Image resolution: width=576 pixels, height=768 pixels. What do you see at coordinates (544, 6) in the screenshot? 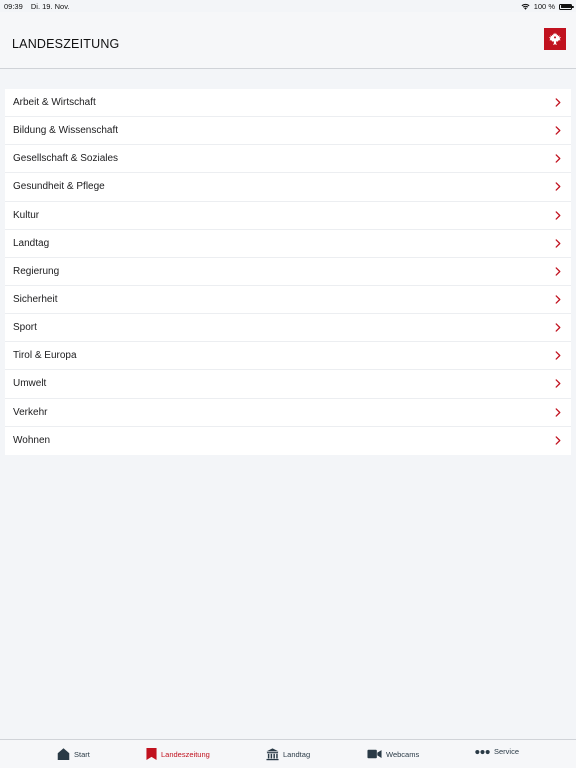
I see `battery-percent: 100 %` at bounding box center [544, 6].